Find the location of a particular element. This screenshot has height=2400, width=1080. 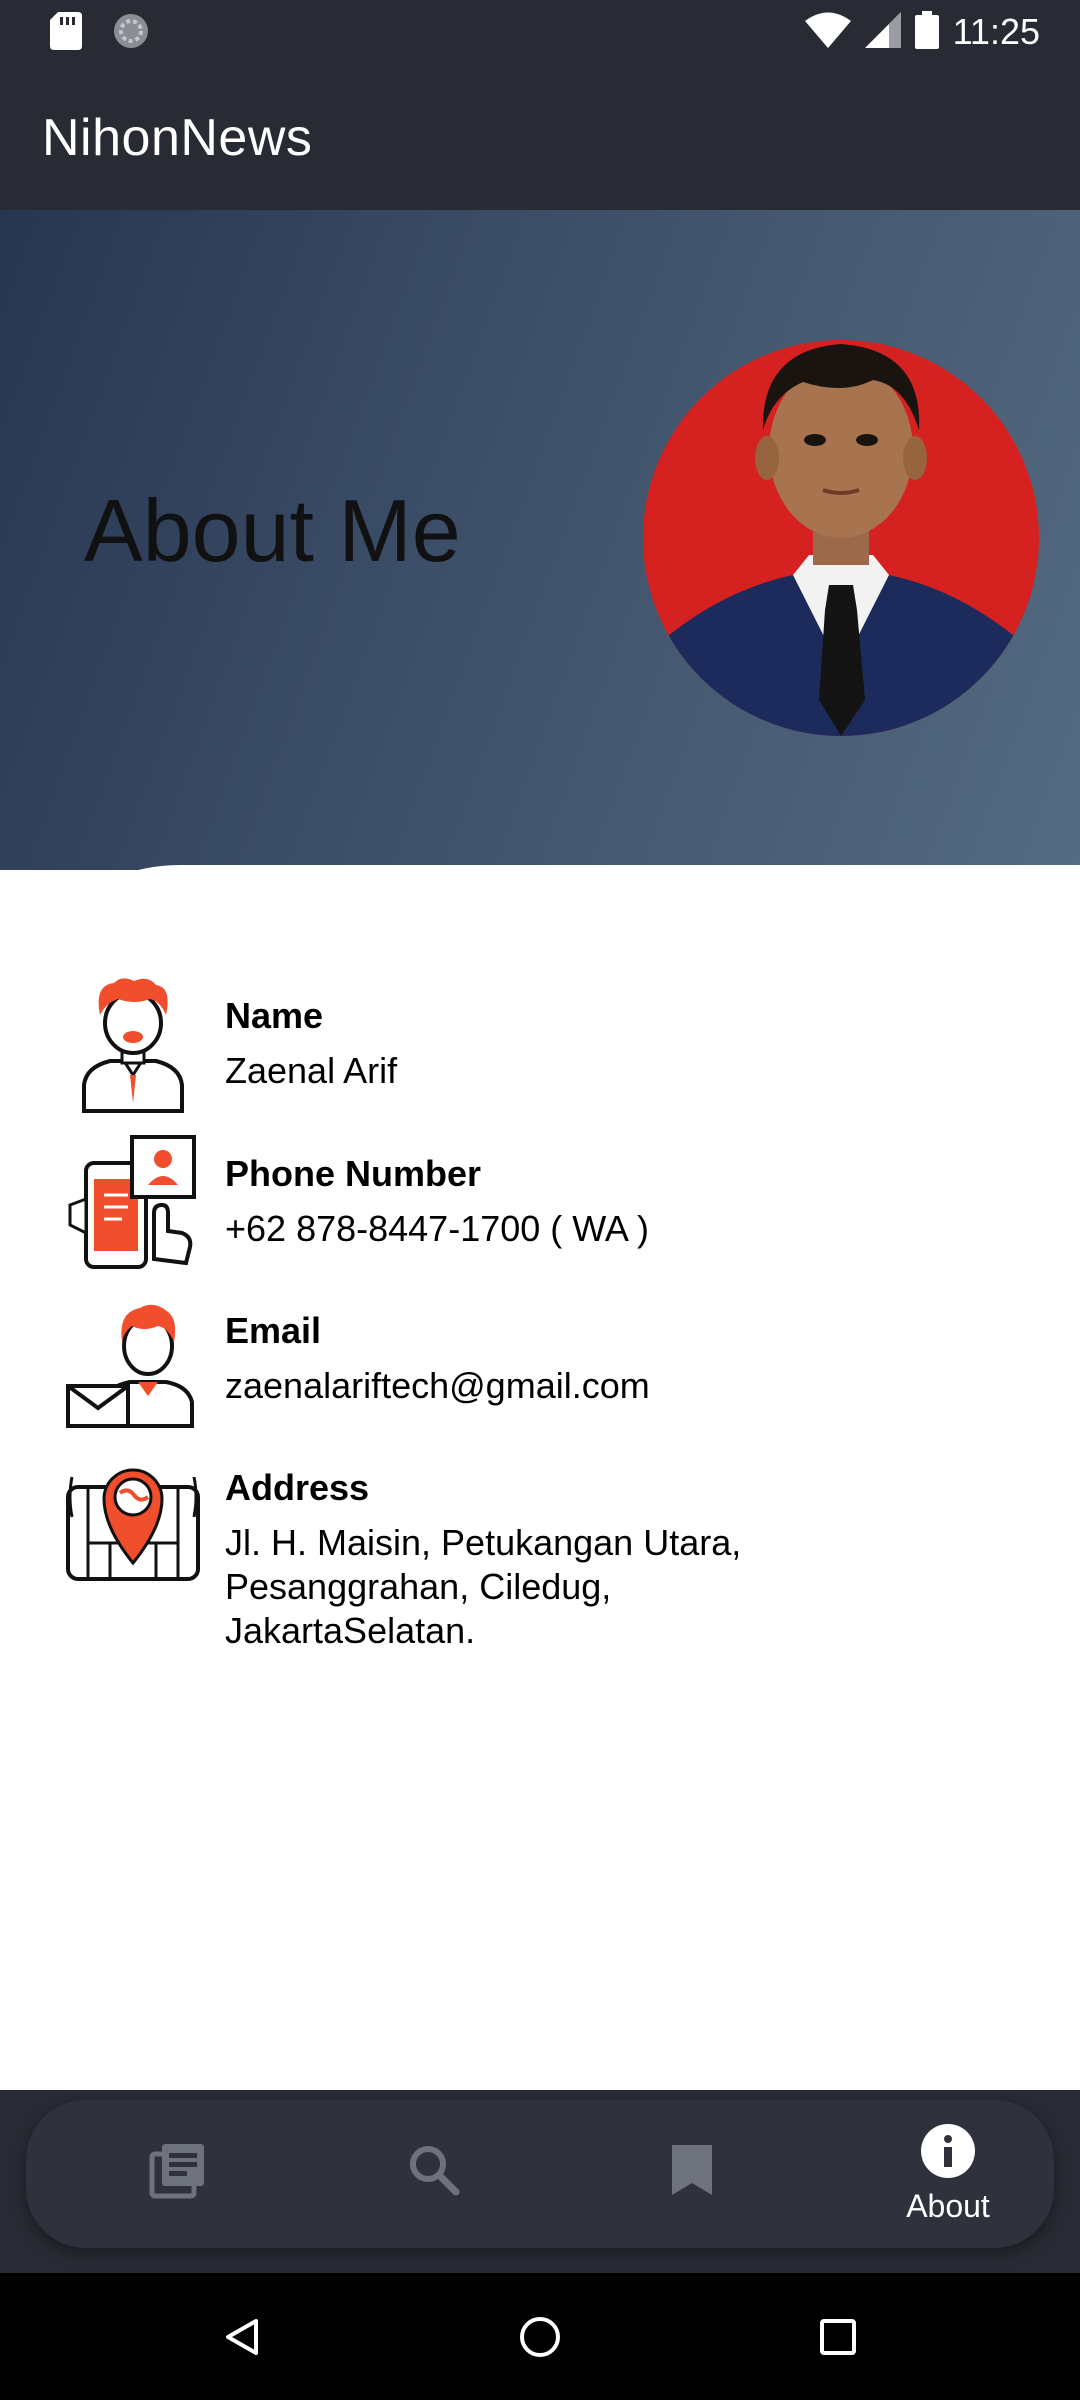

location-map-icon is located at coordinates (133, 1516).